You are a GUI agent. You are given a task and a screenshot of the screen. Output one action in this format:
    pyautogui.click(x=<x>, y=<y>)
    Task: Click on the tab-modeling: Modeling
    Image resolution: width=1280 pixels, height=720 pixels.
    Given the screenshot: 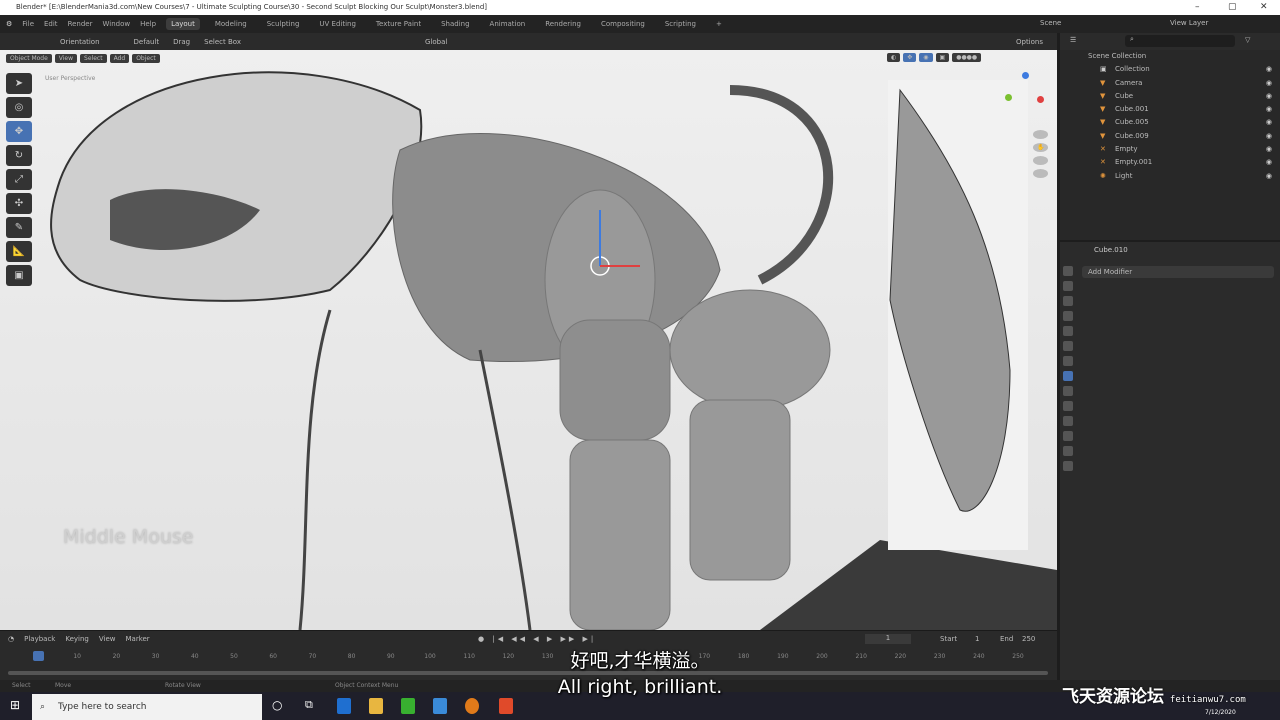 What is the action you would take?
    pyautogui.click(x=231, y=24)
    